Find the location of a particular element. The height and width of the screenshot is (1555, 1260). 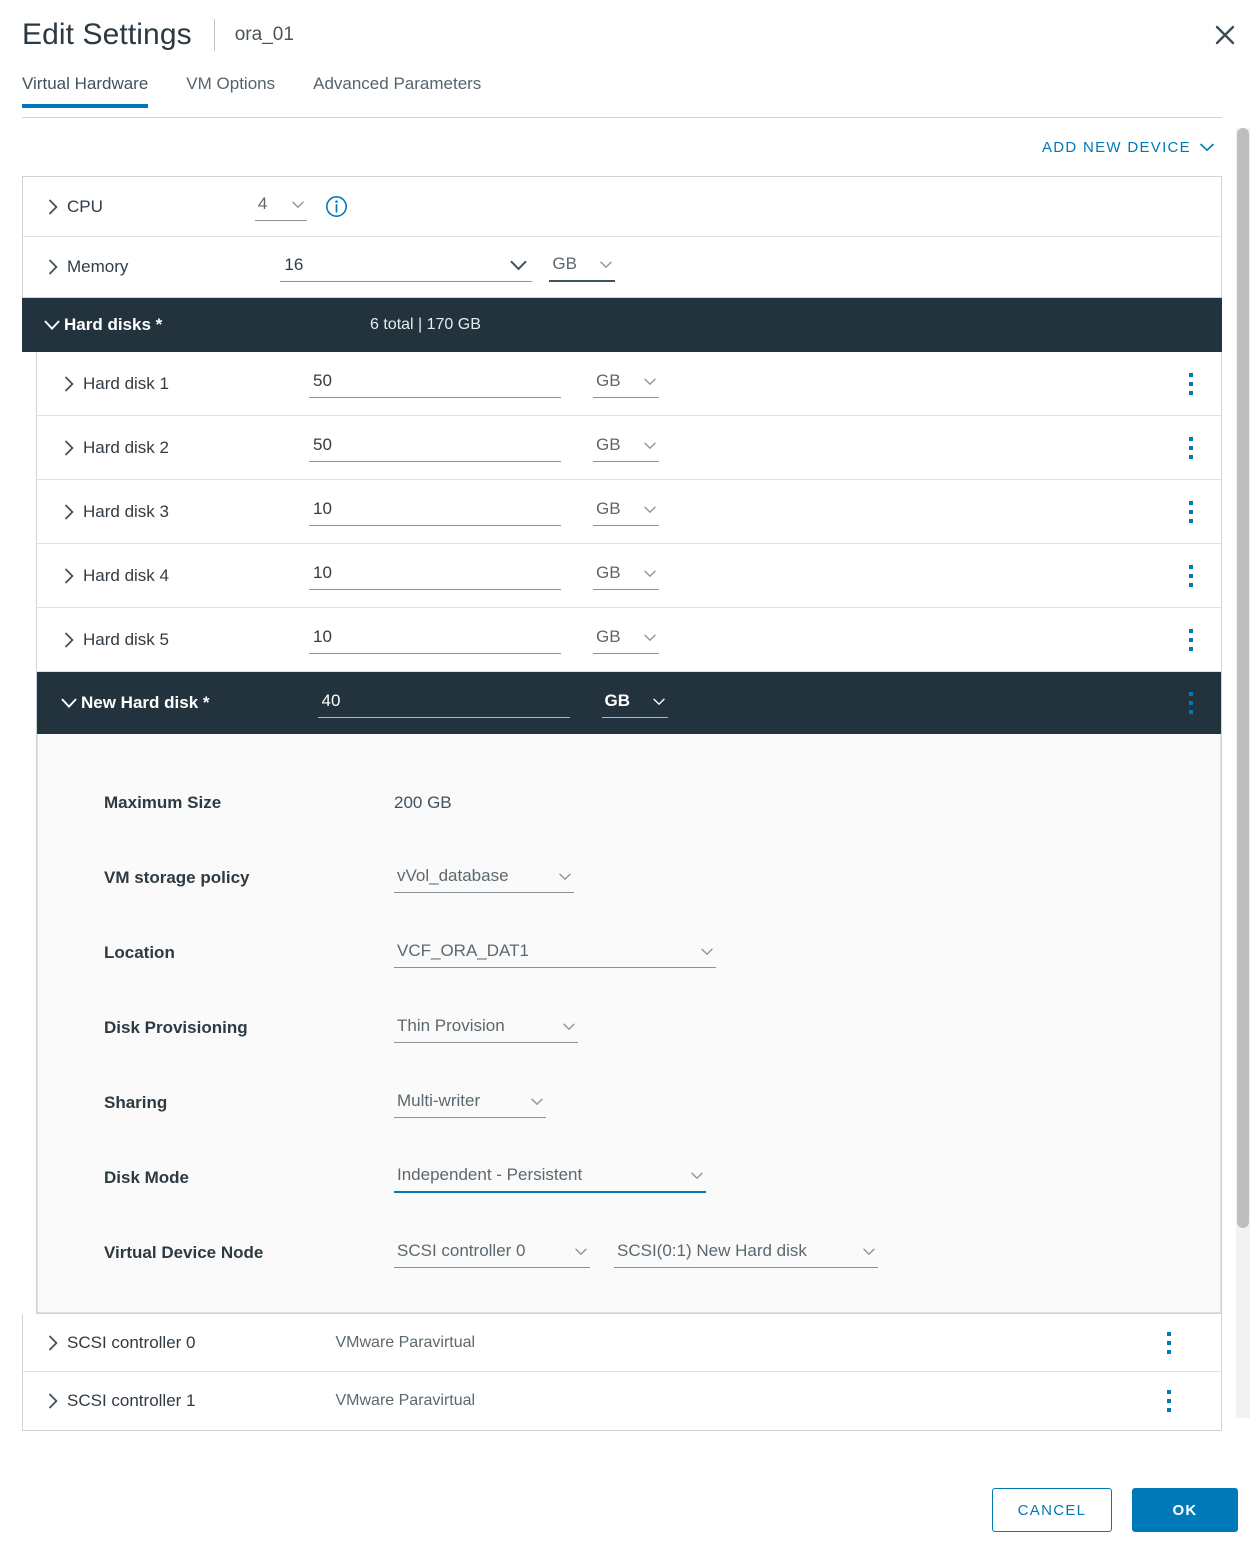

cancel-button: CANCEL is located at coordinates (1052, 1510).